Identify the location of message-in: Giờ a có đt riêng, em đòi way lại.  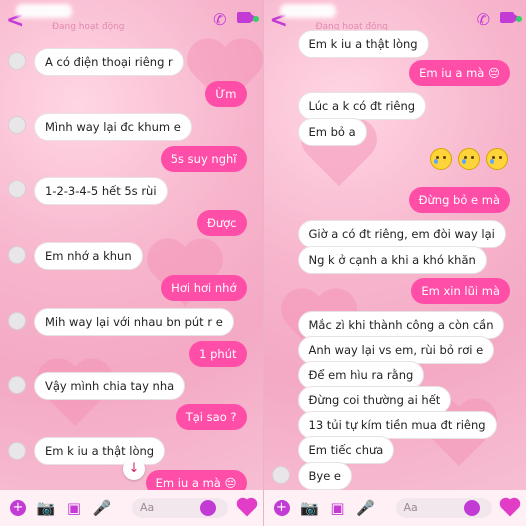
(401, 234).